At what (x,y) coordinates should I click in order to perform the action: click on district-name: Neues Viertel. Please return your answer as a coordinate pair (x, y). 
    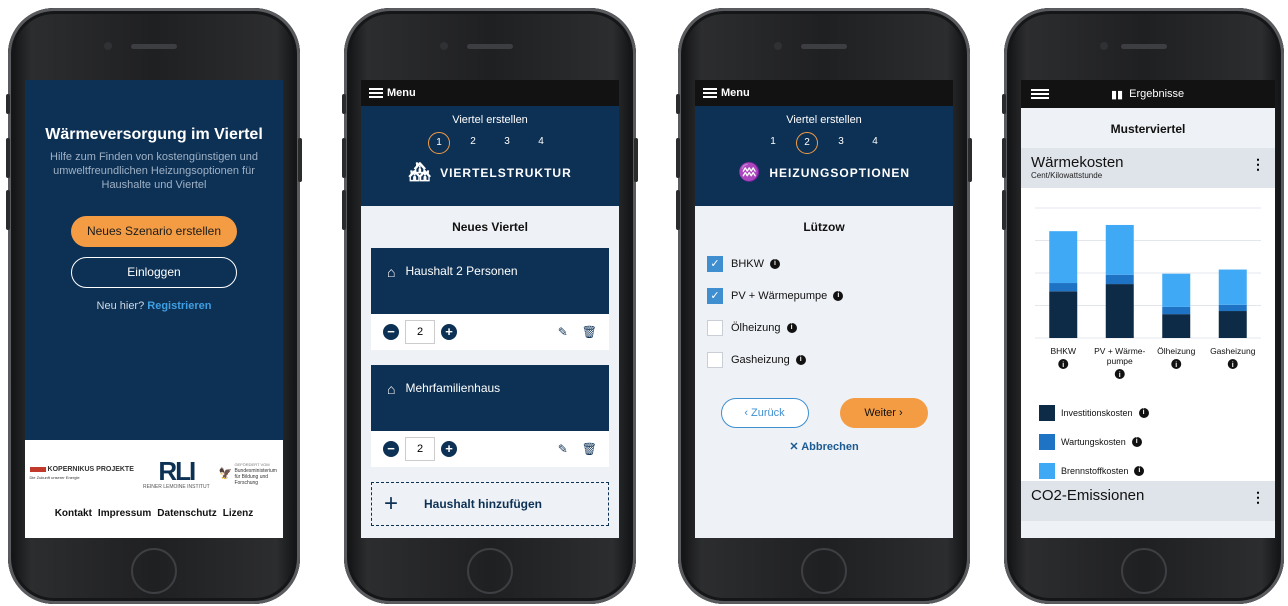
    Looking at the image, I should click on (490, 227).